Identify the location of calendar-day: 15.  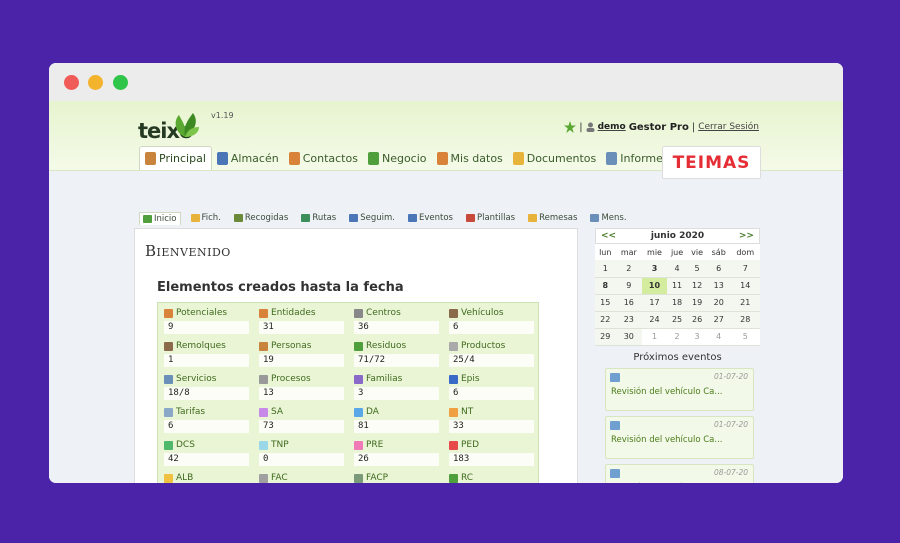
(605, 303).